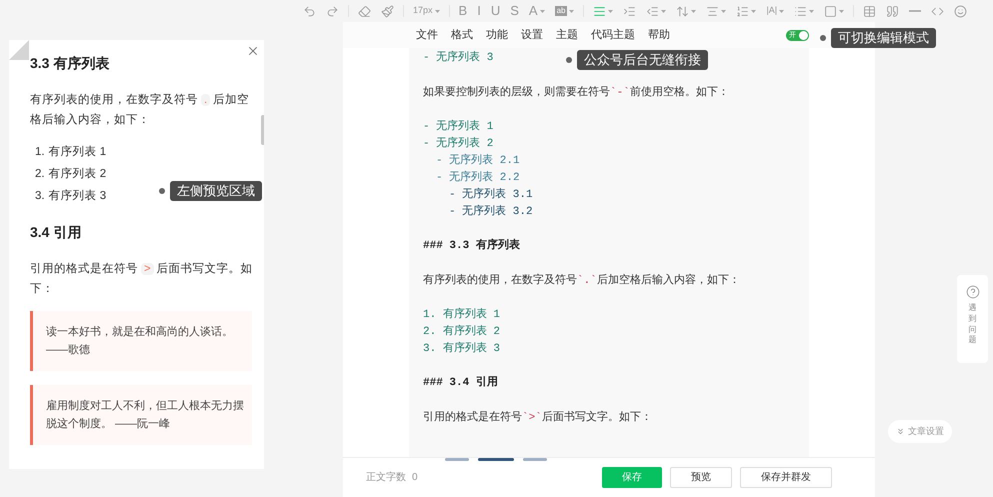  What do you see at coordinates (775, 11) in the screenshot?
I see `toolbar-button: |A|` at bounding box center [775, 11].